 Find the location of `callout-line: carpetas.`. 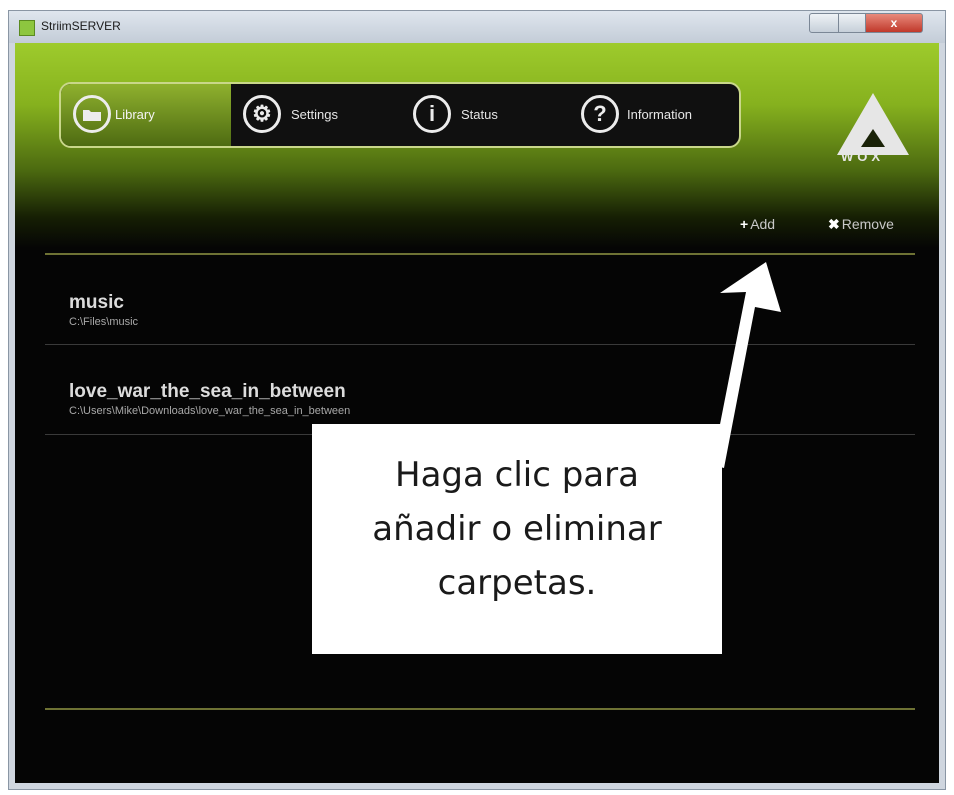

callout-line: carpetas. is located at coordinates (517, 583).